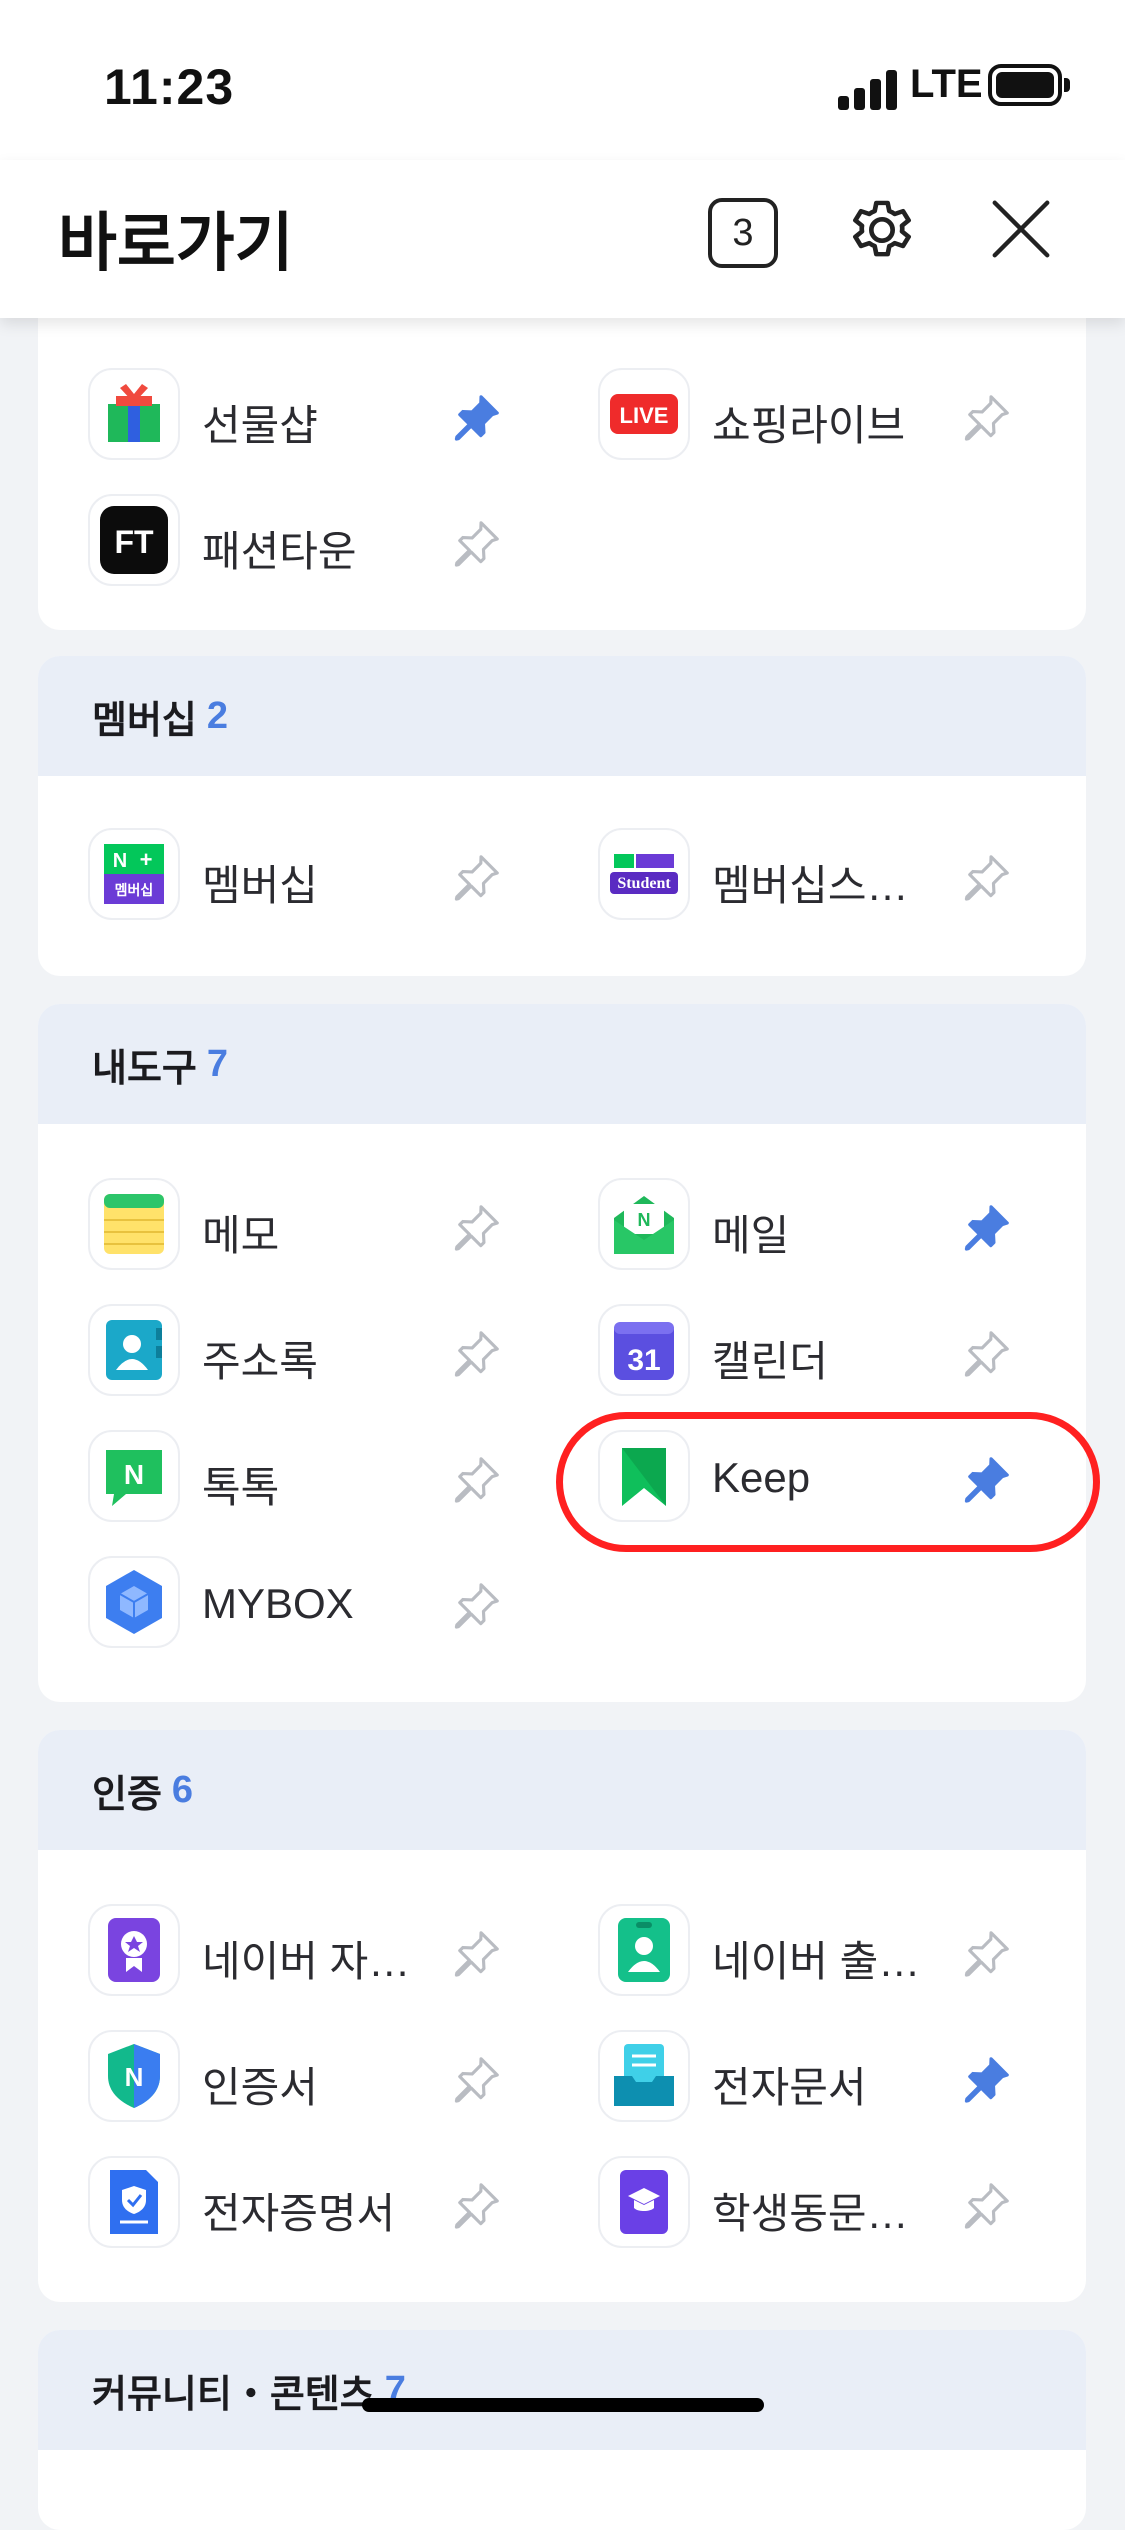  What do you see at coordinates (134, 1602) in the screenshot?
I see `mybox-icon` at bounding box center [134, 1602].